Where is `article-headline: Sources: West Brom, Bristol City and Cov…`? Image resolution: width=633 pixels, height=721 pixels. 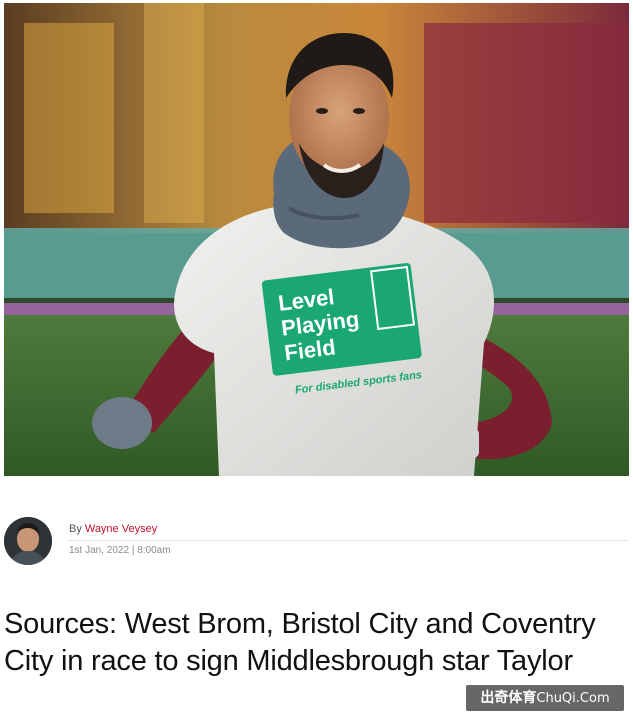
article-headline: Sources: West Brom, Bristol City and Cov… is located at coordinates (300, 642).